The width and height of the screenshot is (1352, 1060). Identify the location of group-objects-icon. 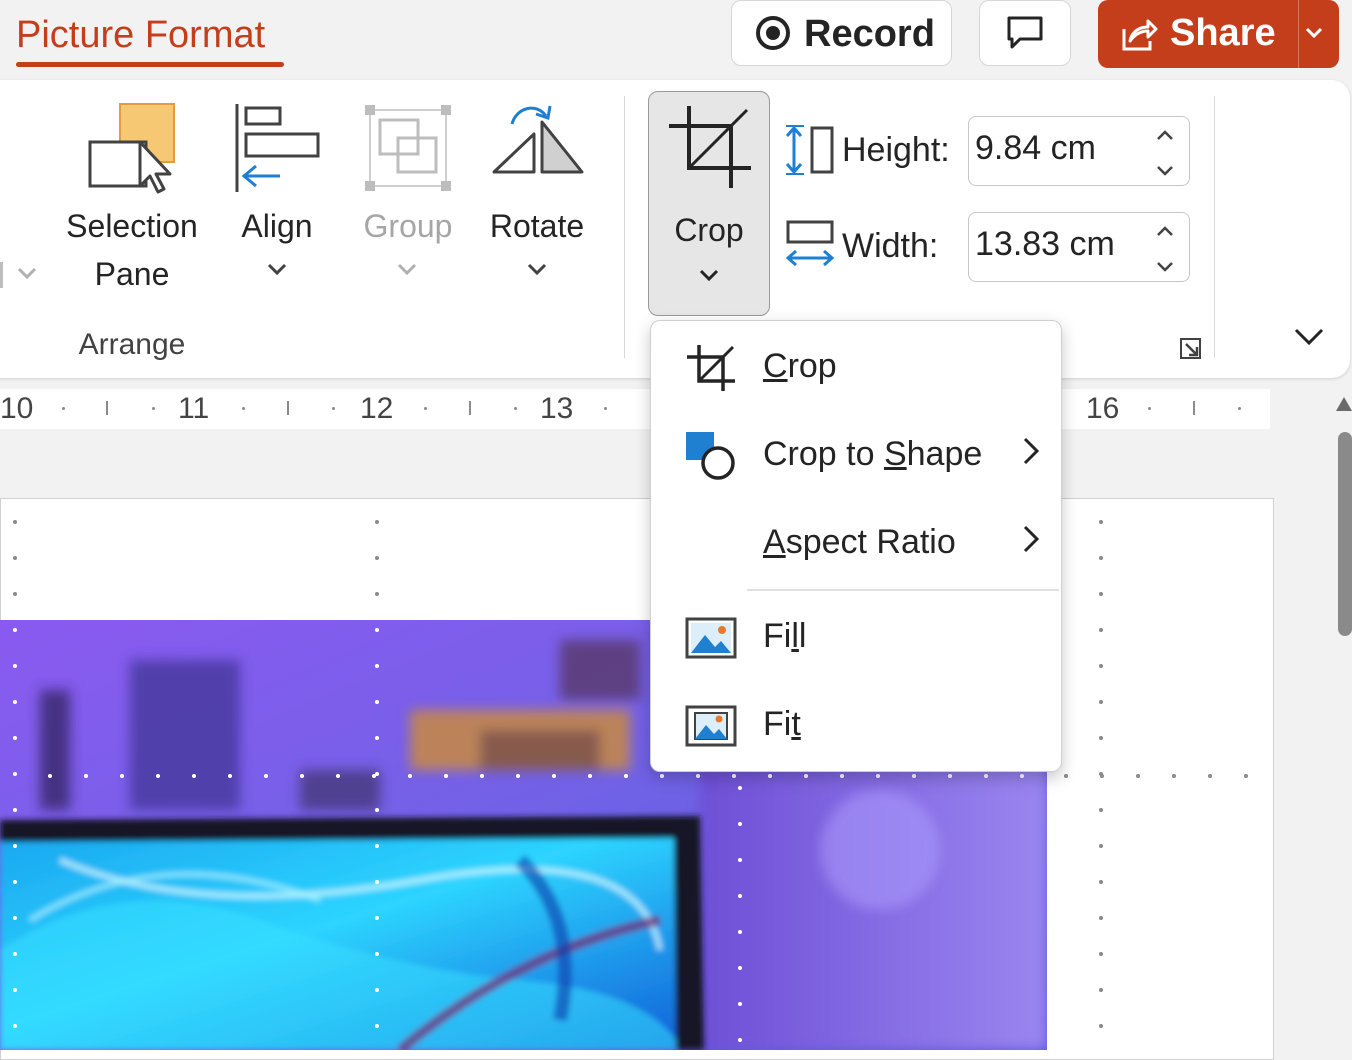
(408, 148).